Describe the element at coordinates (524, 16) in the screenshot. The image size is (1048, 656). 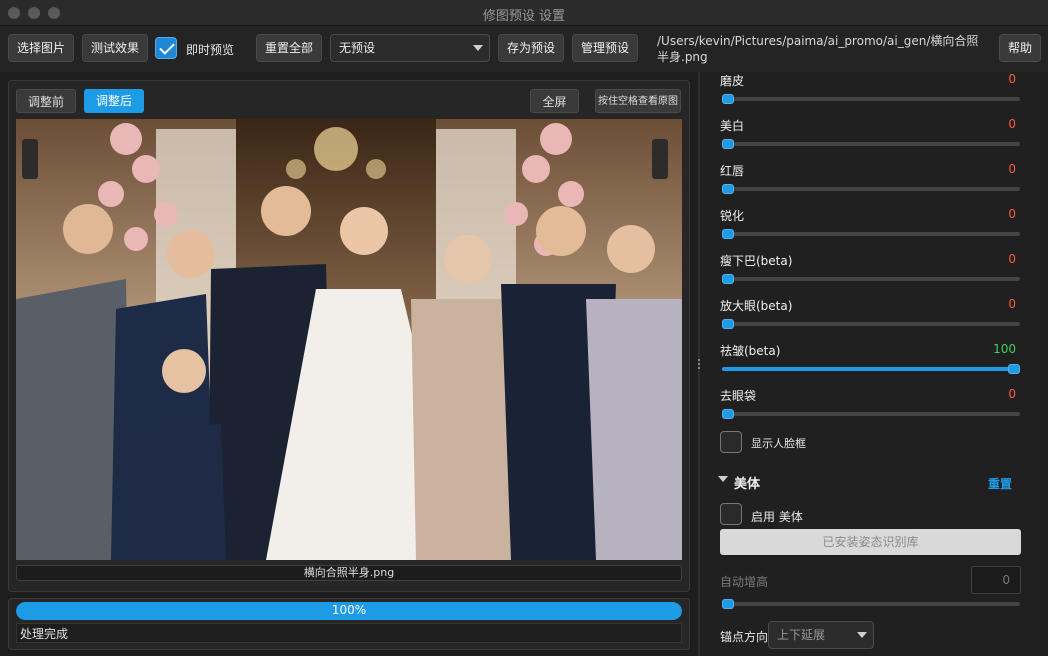
I see `window-title: 修图预设 设置` at that location.